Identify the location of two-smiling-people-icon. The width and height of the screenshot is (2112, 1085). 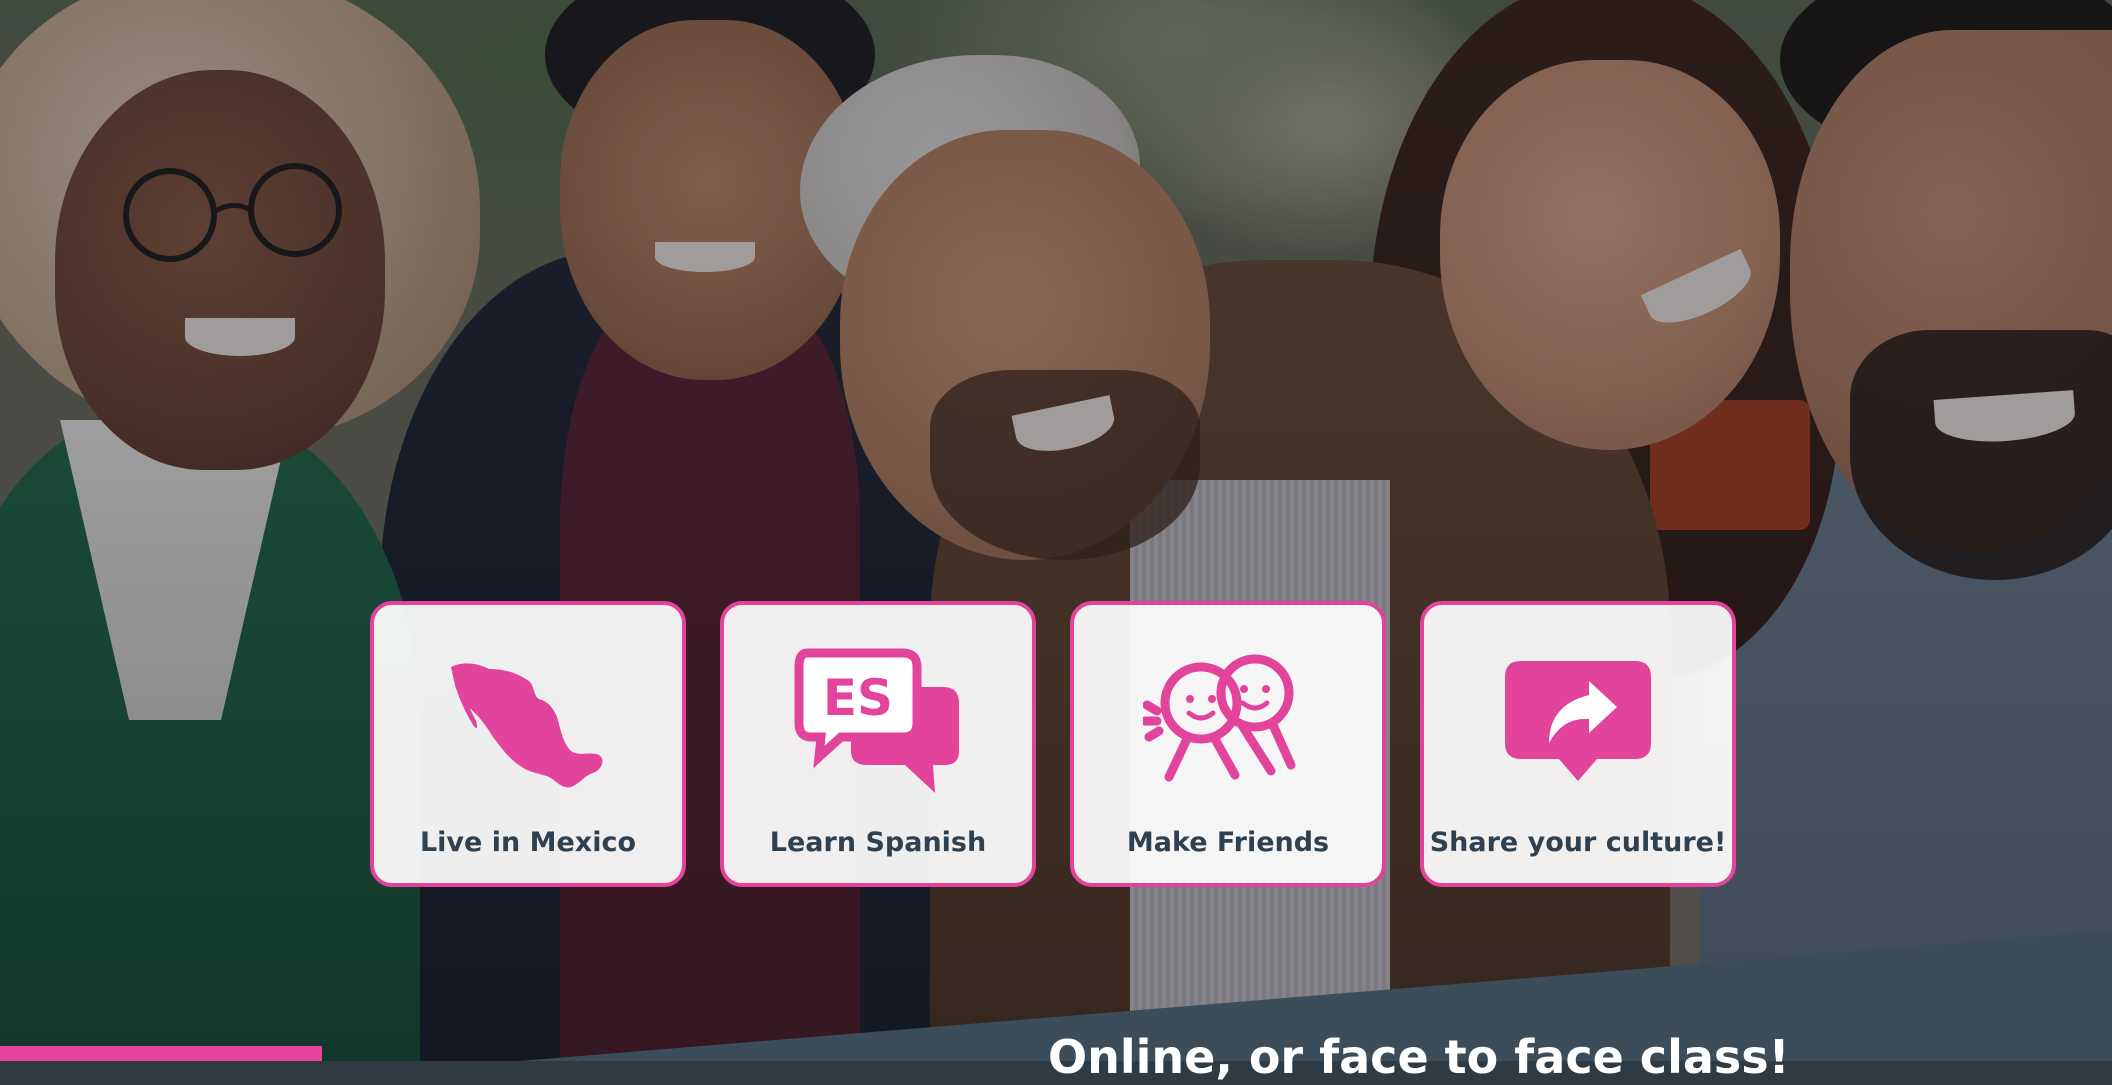
(1219, 718).